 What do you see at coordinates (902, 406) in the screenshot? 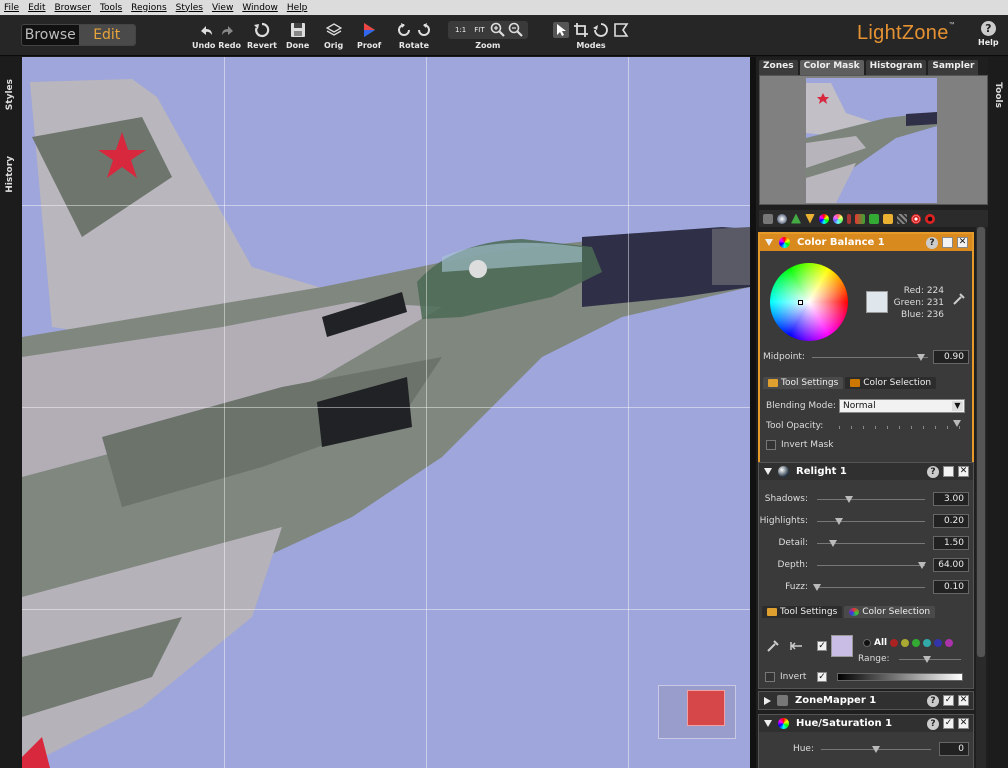
I see `blending-mode-select: Normal ▼` at bounding box center [902, 406].